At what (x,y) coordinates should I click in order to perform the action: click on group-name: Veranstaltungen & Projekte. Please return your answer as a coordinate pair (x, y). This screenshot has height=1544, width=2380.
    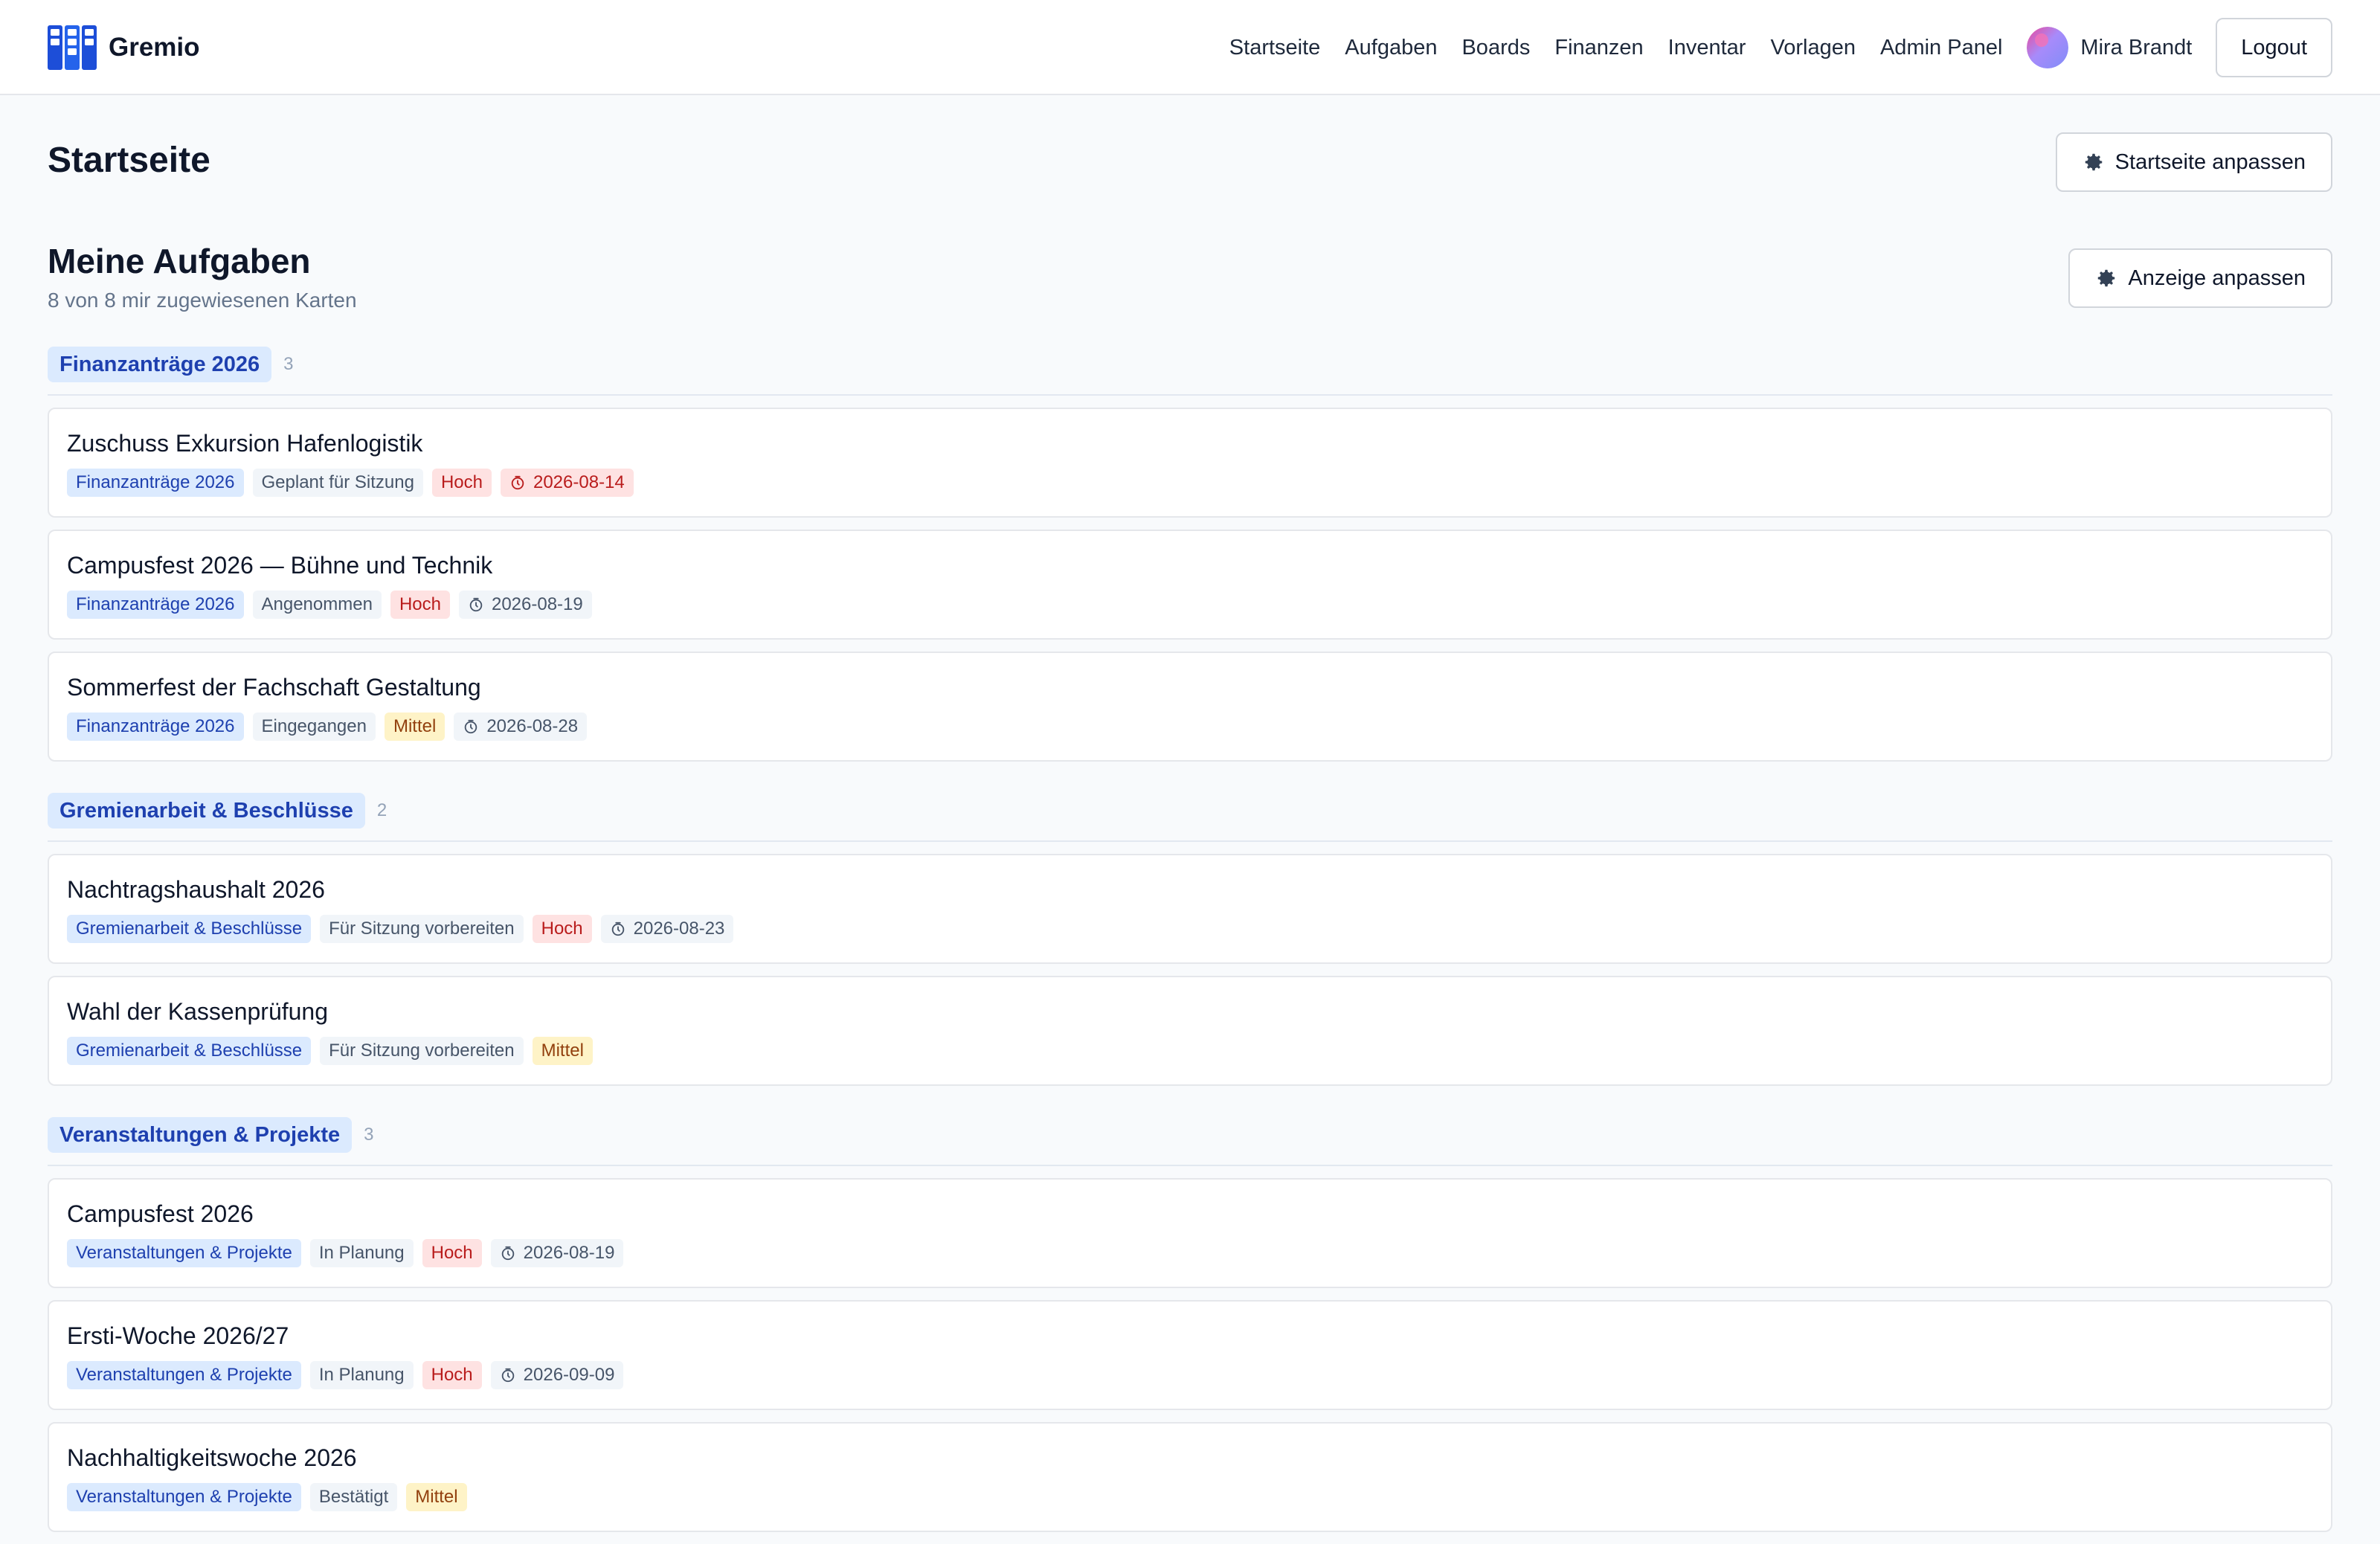
    Looking at the image, I should click on (200, 1135).